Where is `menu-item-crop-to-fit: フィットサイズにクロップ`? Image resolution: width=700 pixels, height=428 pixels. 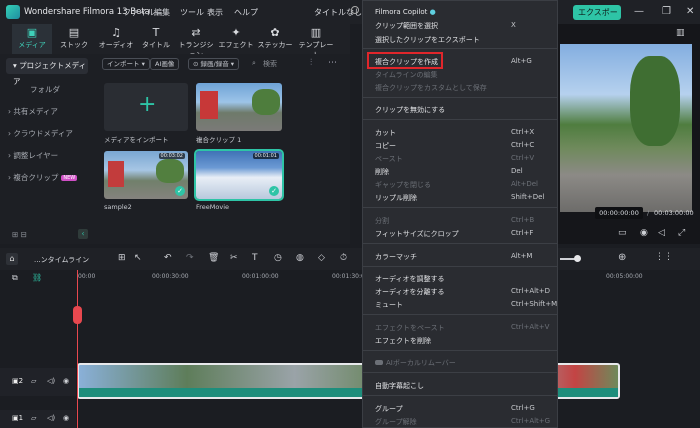
menu-item-crop-to-fit: フィットサイズにクロップ is located at coordinates (417, 234).